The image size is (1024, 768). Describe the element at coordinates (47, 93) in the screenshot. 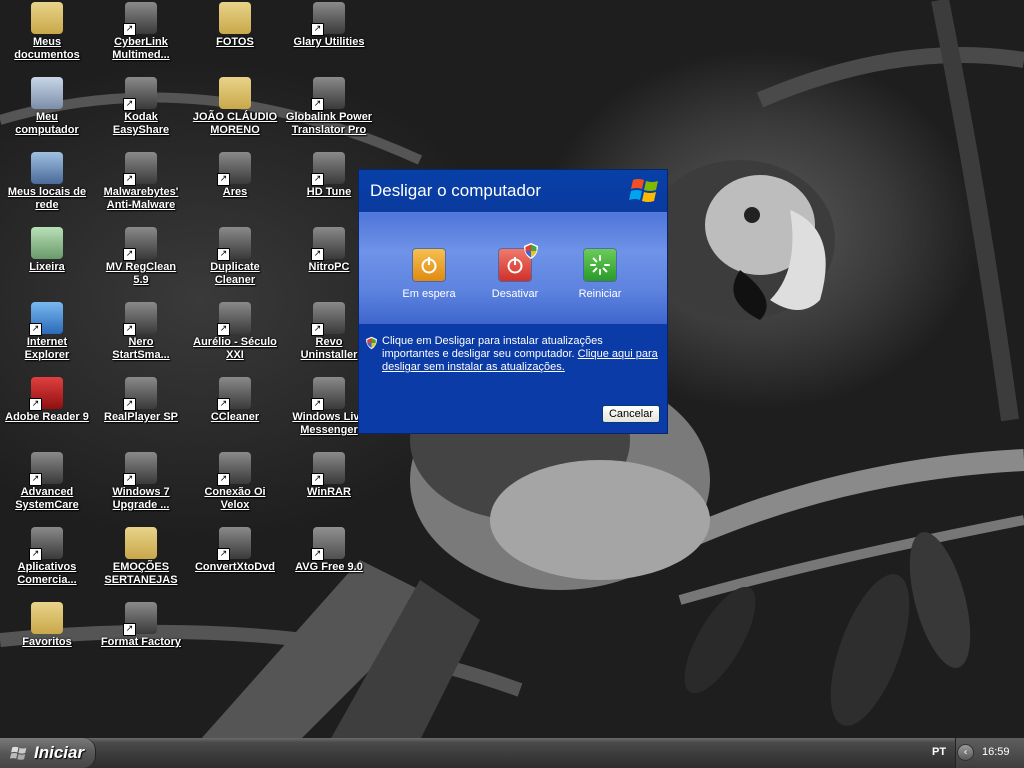

I see `computer-icon` at that location.